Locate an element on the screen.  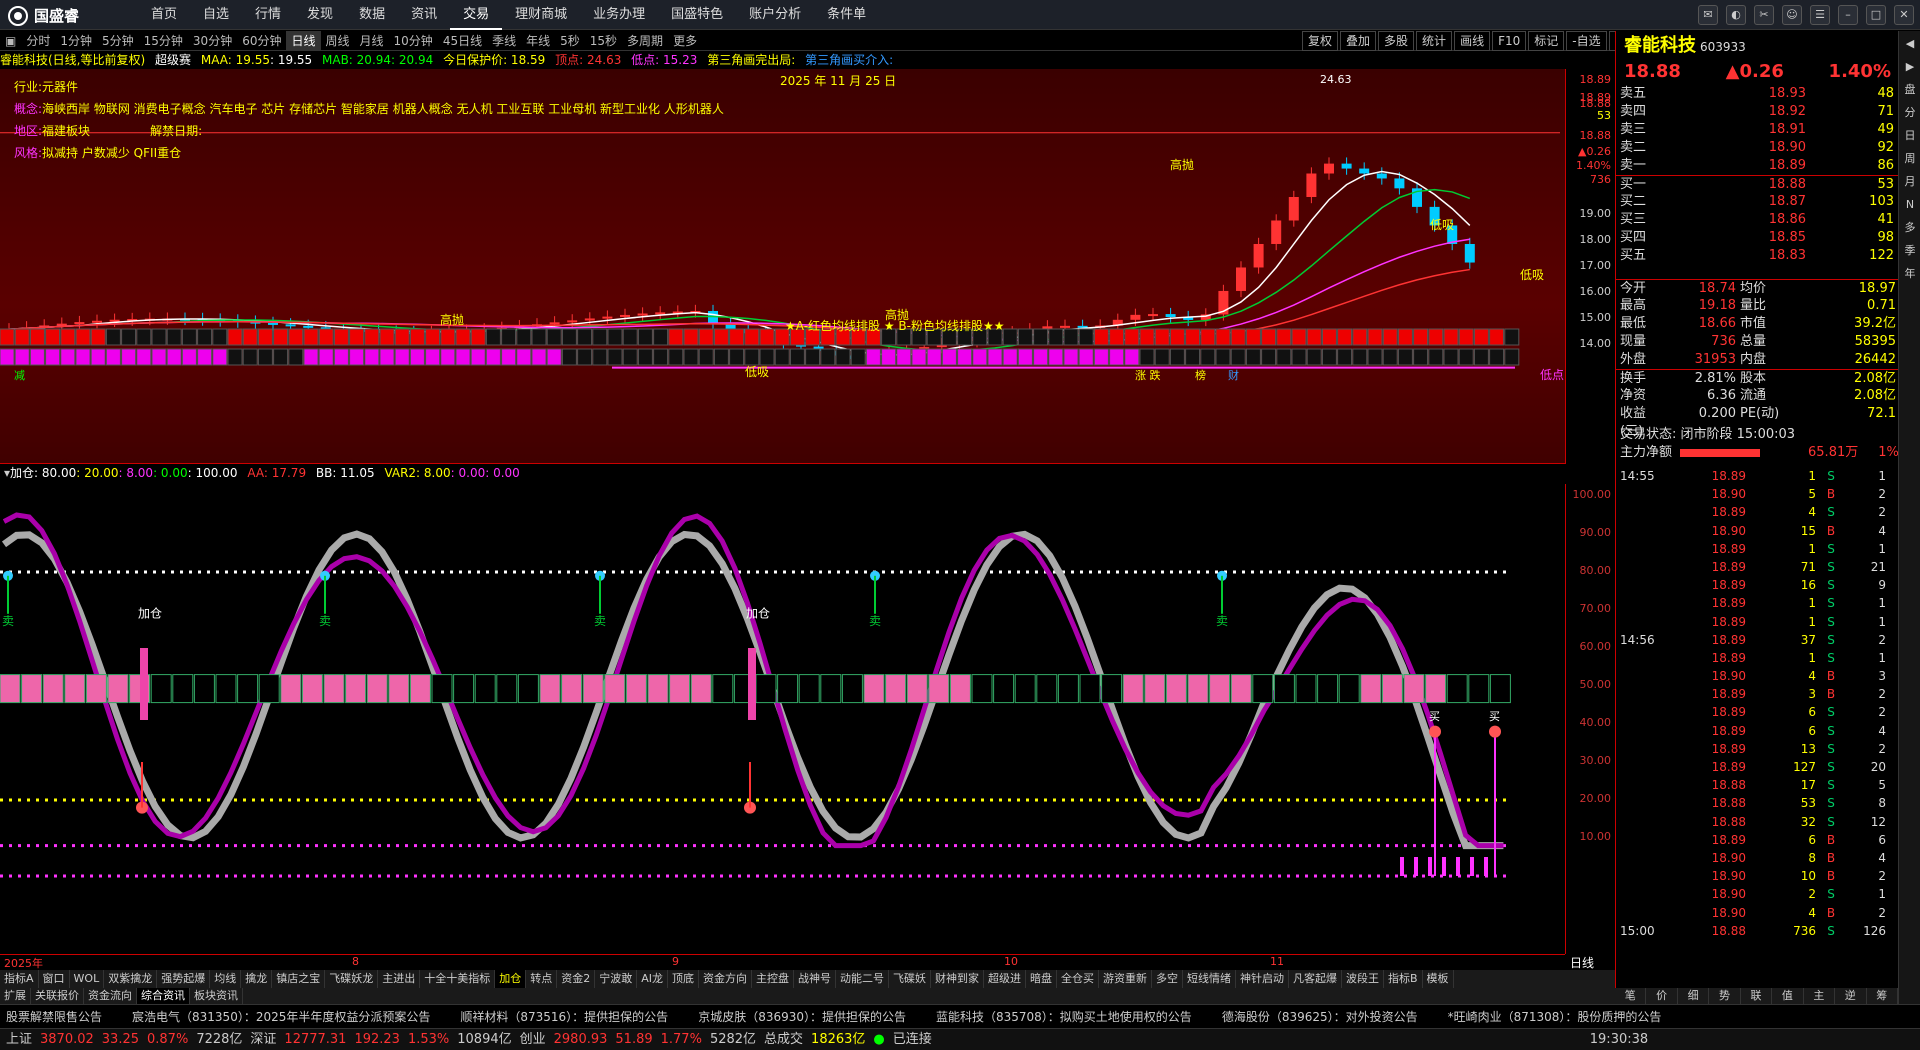
news-item: 蓝能科技（835708）：拟购买土地使用权的公告 is located at coordinates (1064, 1016).